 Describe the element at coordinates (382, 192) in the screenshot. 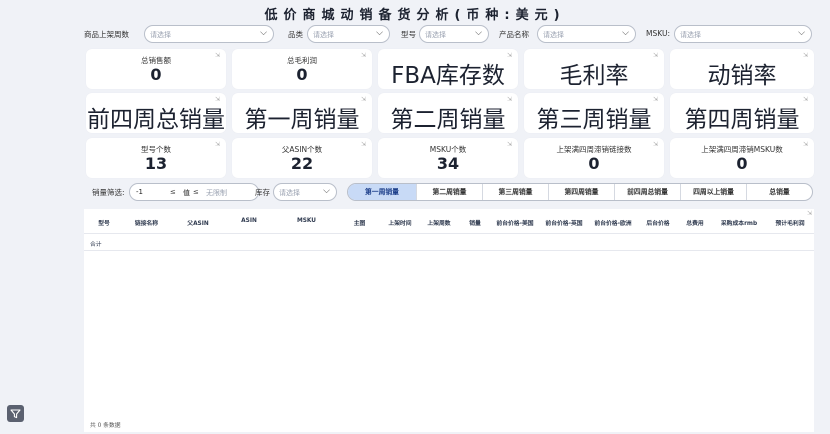

I see `tab-week1: 第一周销量` at that location.